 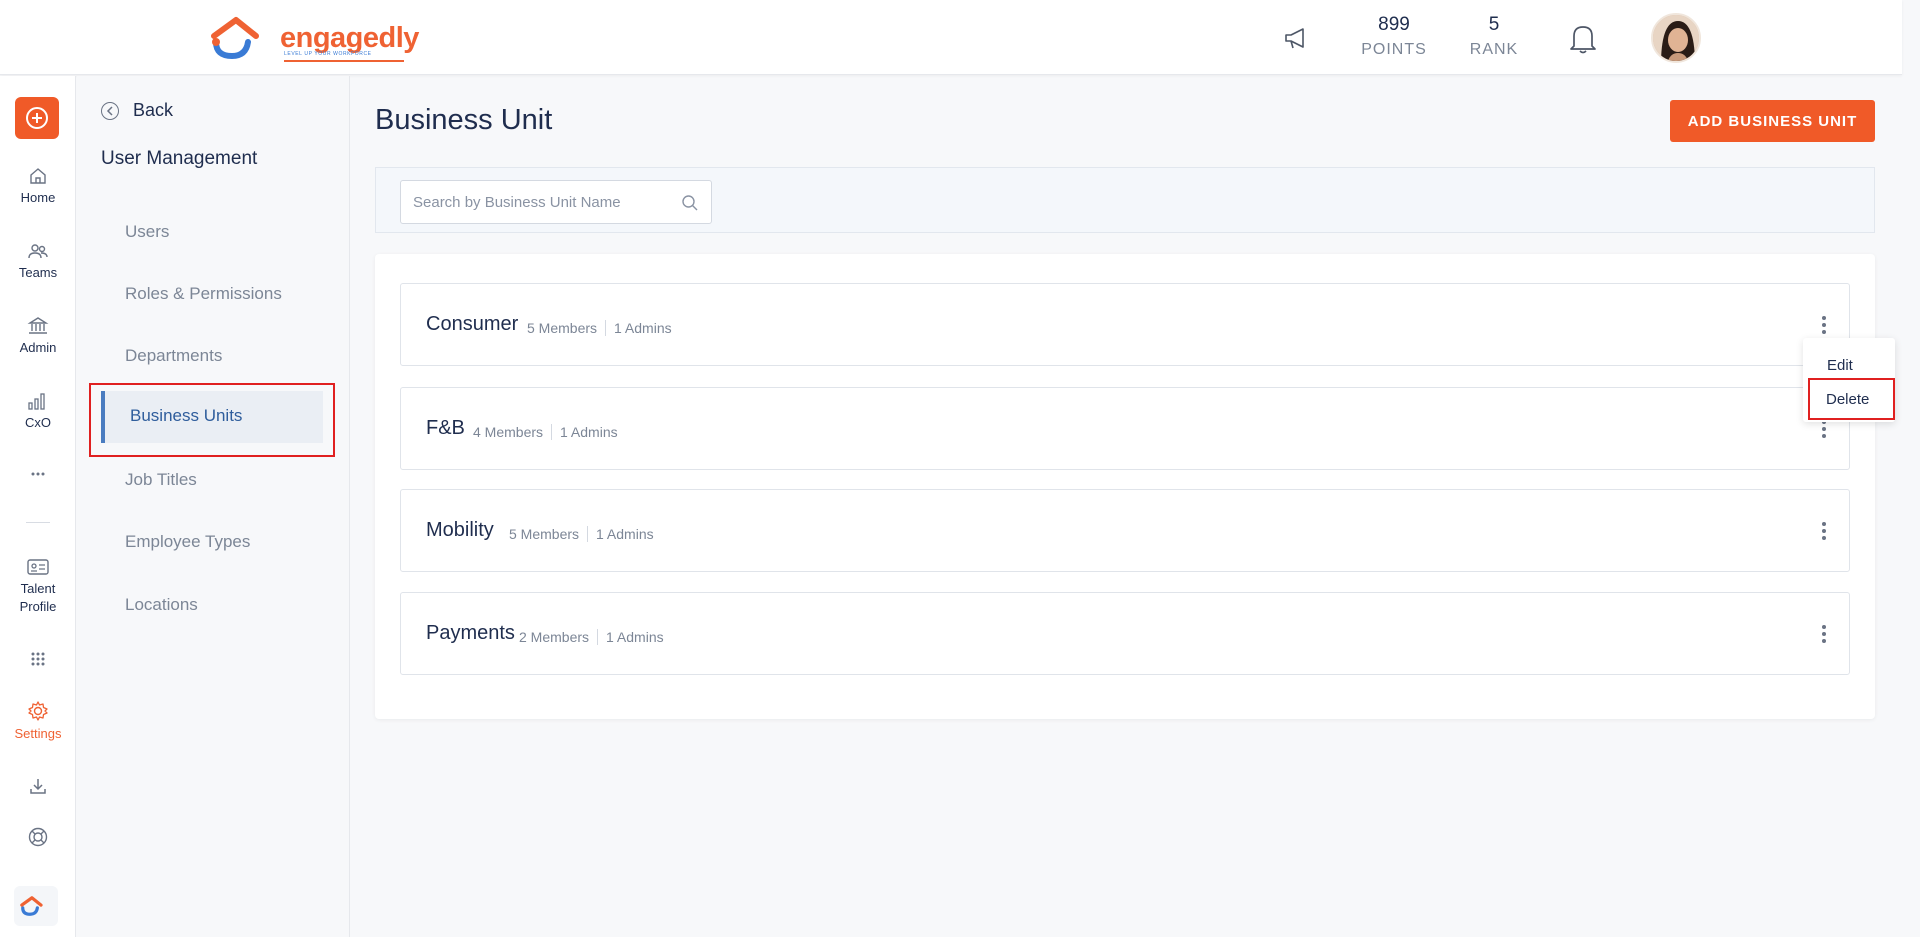 What do you see at coordinates (1494, 24) in the screenshot?
I see `rank-value: 5` at bounding box center [1494, 24].